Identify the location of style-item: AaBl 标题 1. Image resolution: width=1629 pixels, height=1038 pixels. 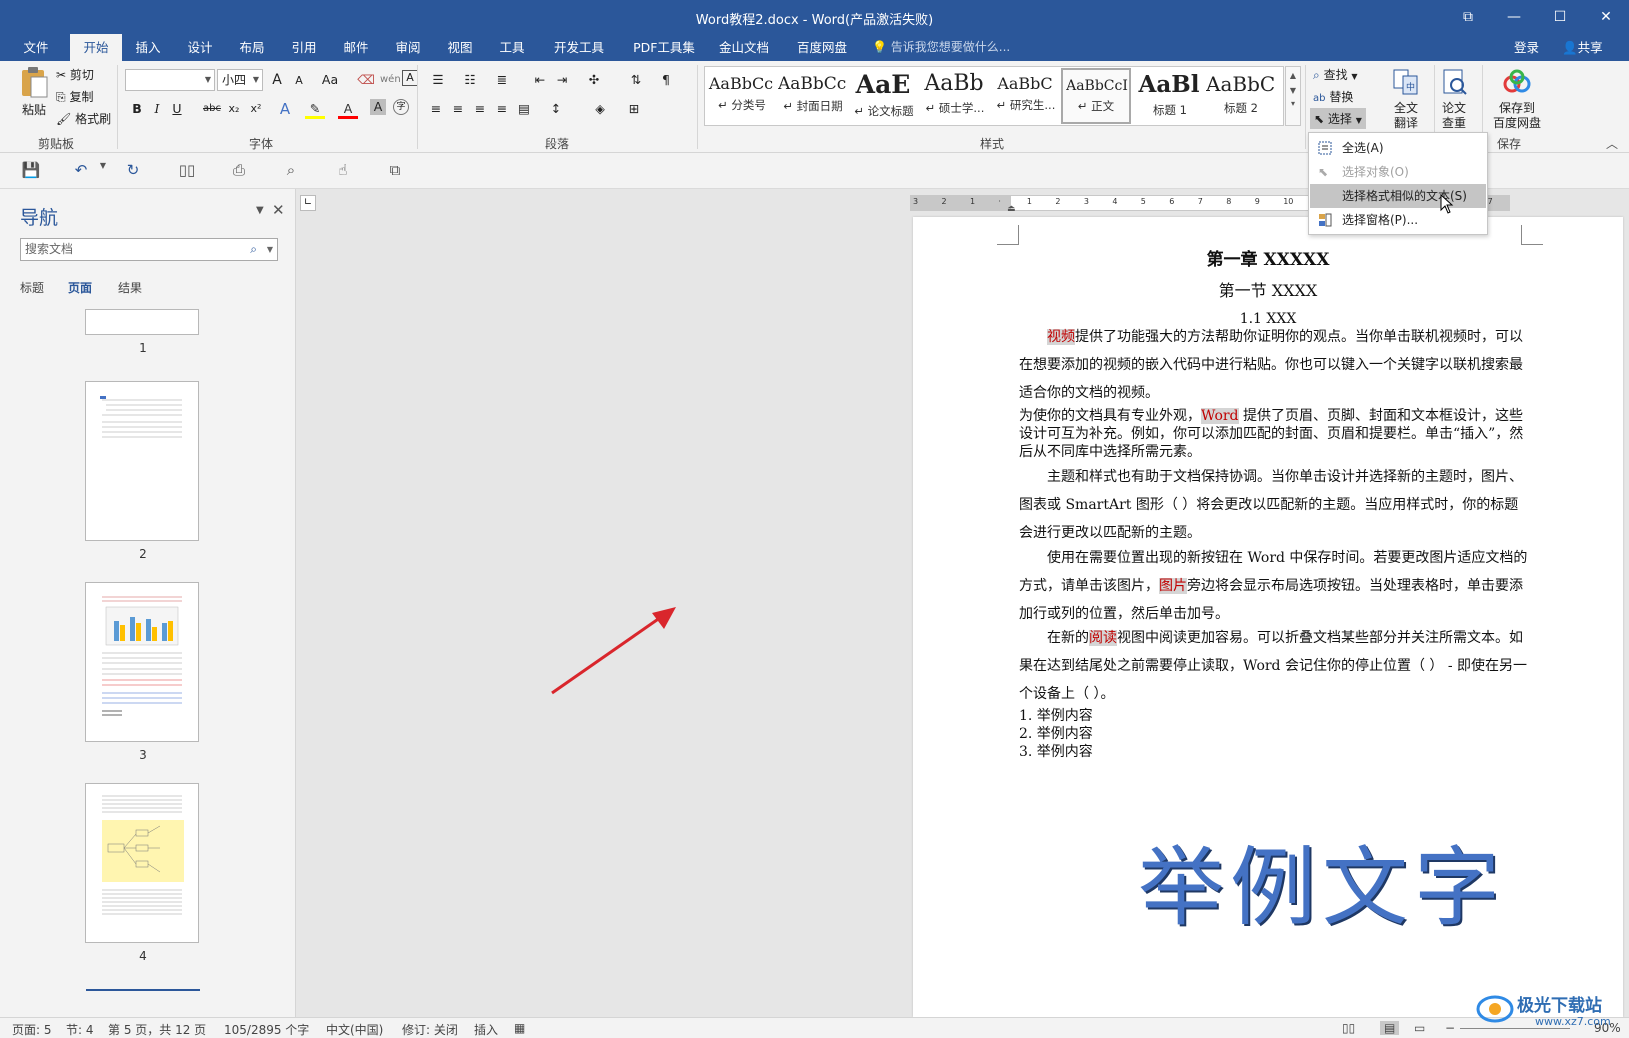
(1170, 96).